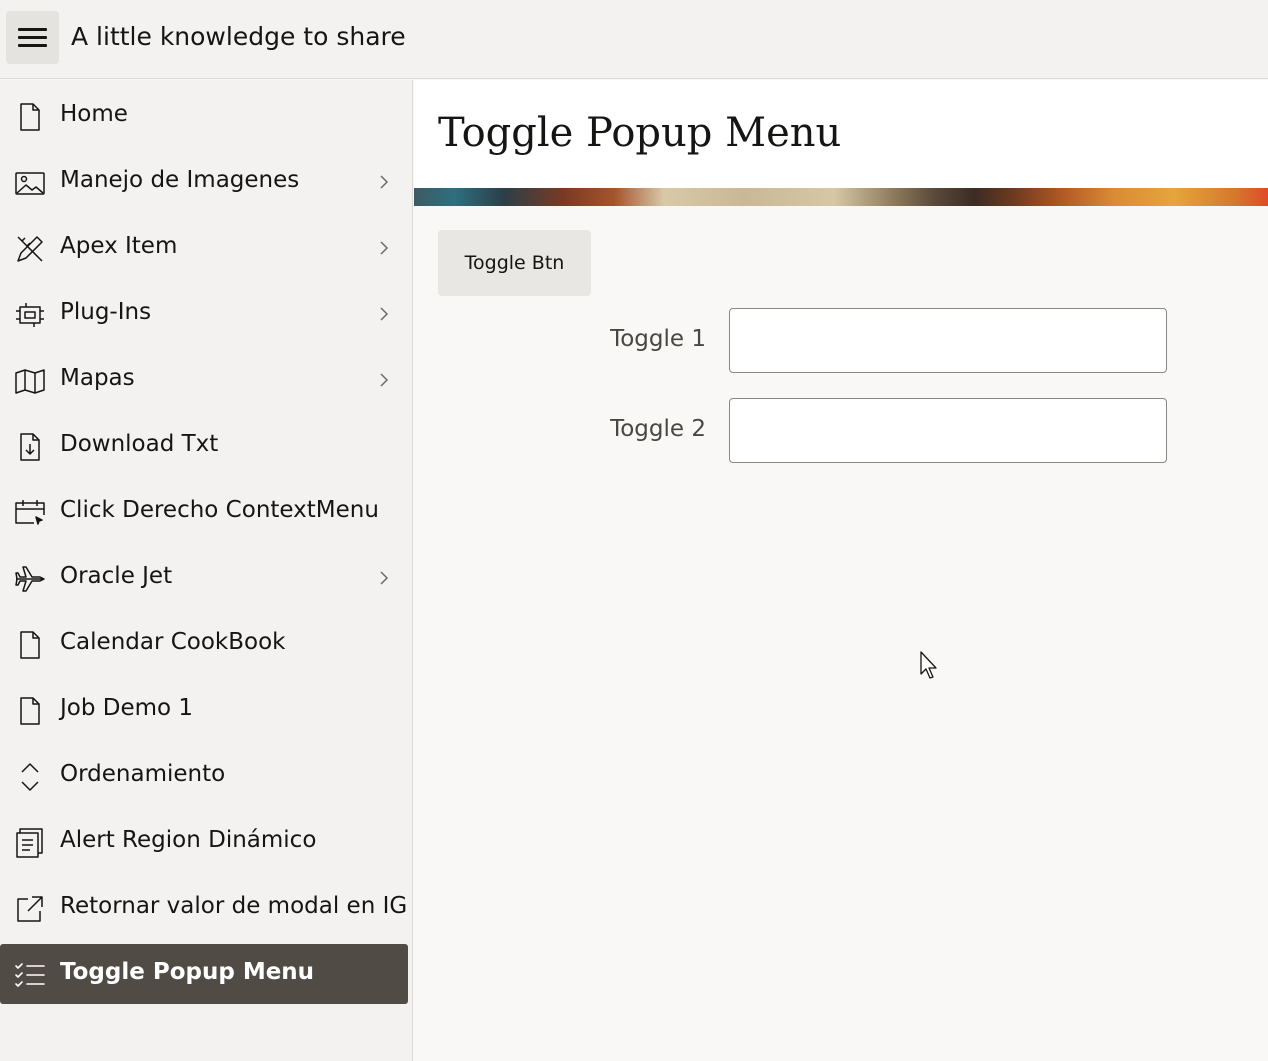 The width and height of the screenshot is (1268, 1061). What do you see at coordinates (119, 246) in the screenshot?
I see `sidebar-item-label: Apex Item` at bounding box center [119, 246].